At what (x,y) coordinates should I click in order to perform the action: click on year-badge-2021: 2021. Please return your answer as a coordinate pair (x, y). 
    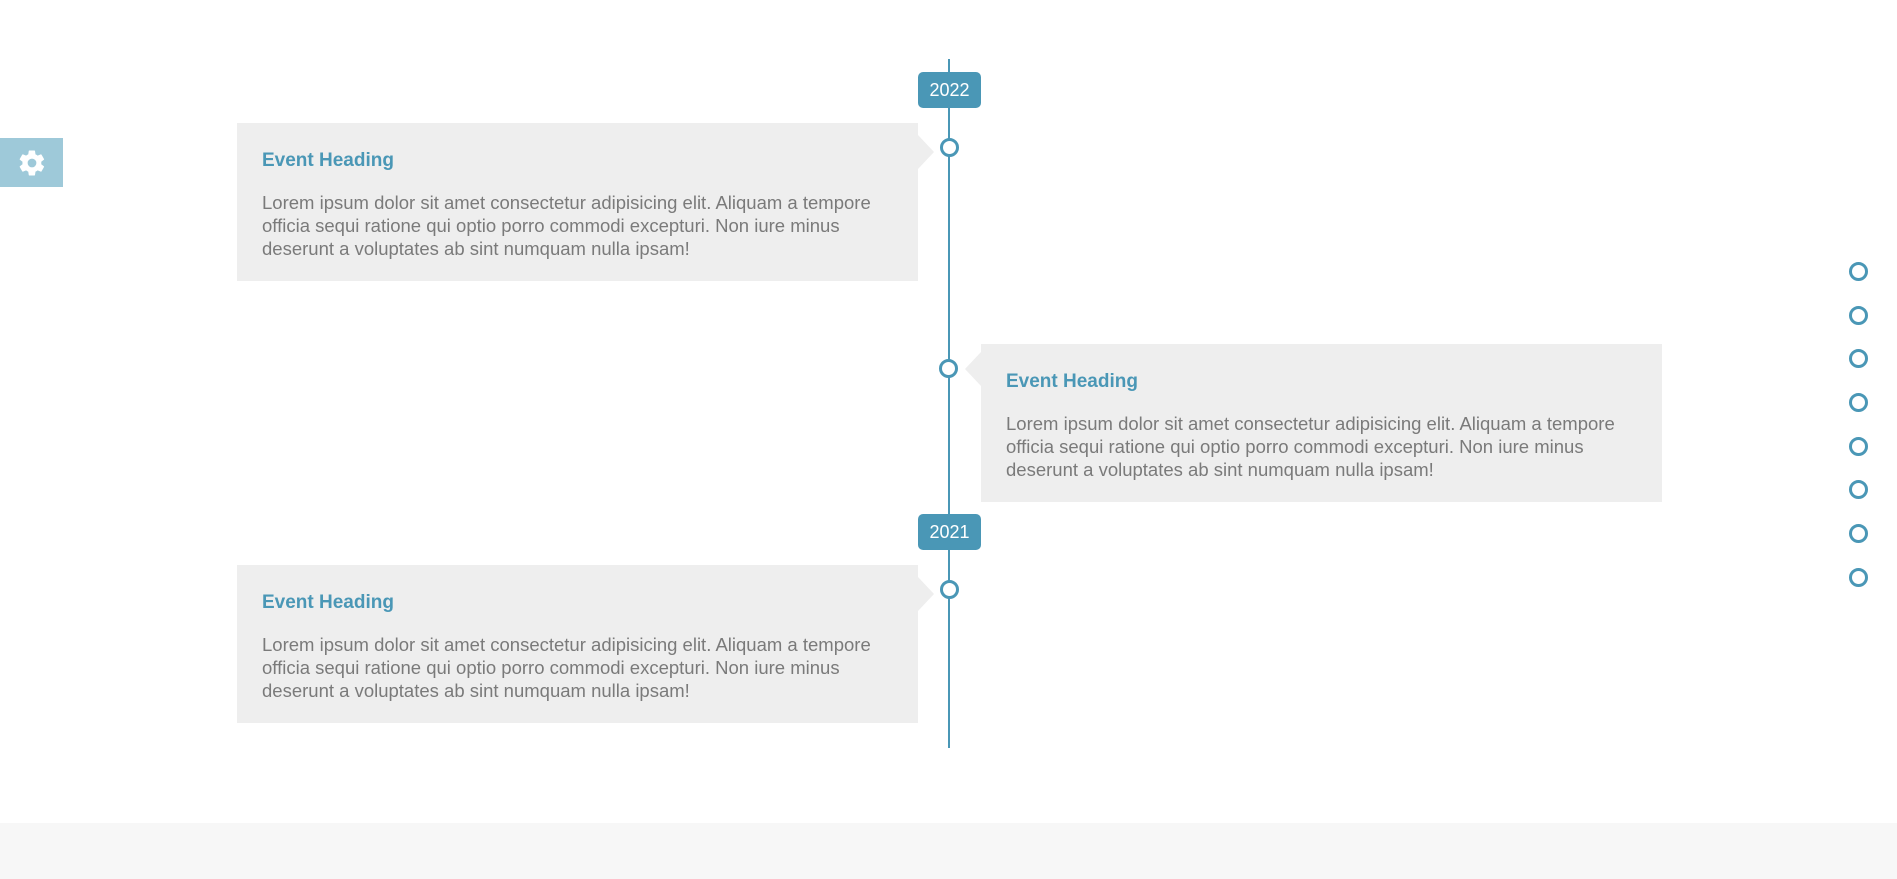
    Looking at the image, I should click on (949, 532).